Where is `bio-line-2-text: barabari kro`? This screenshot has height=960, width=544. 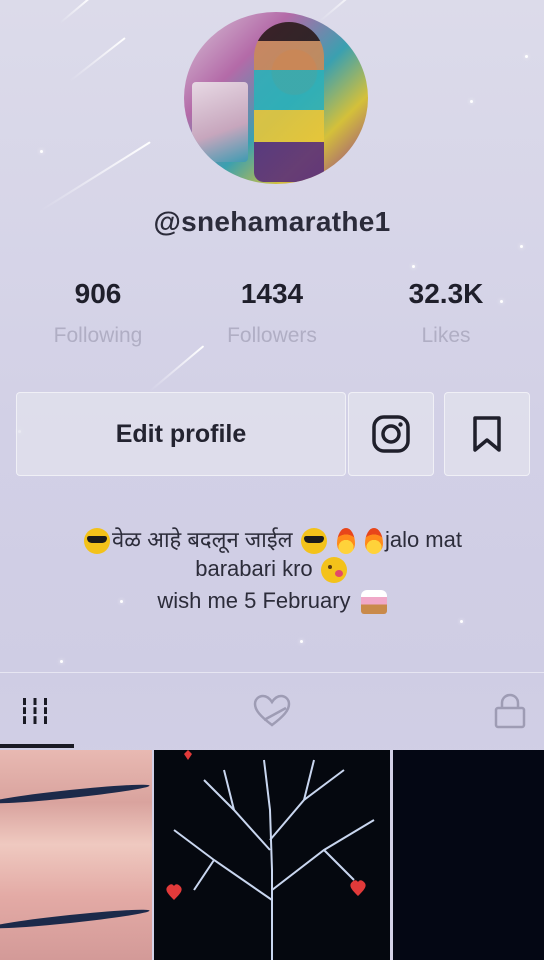
bio-line-2-text: barabari kro is located at coordinates (254, 568).